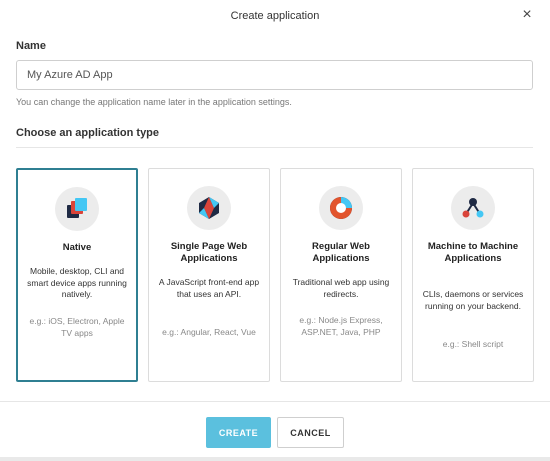 Image resolution: width=550 pixels, height=461 pixels. I want to click on dialog-title: Create application, so click(275, 16).